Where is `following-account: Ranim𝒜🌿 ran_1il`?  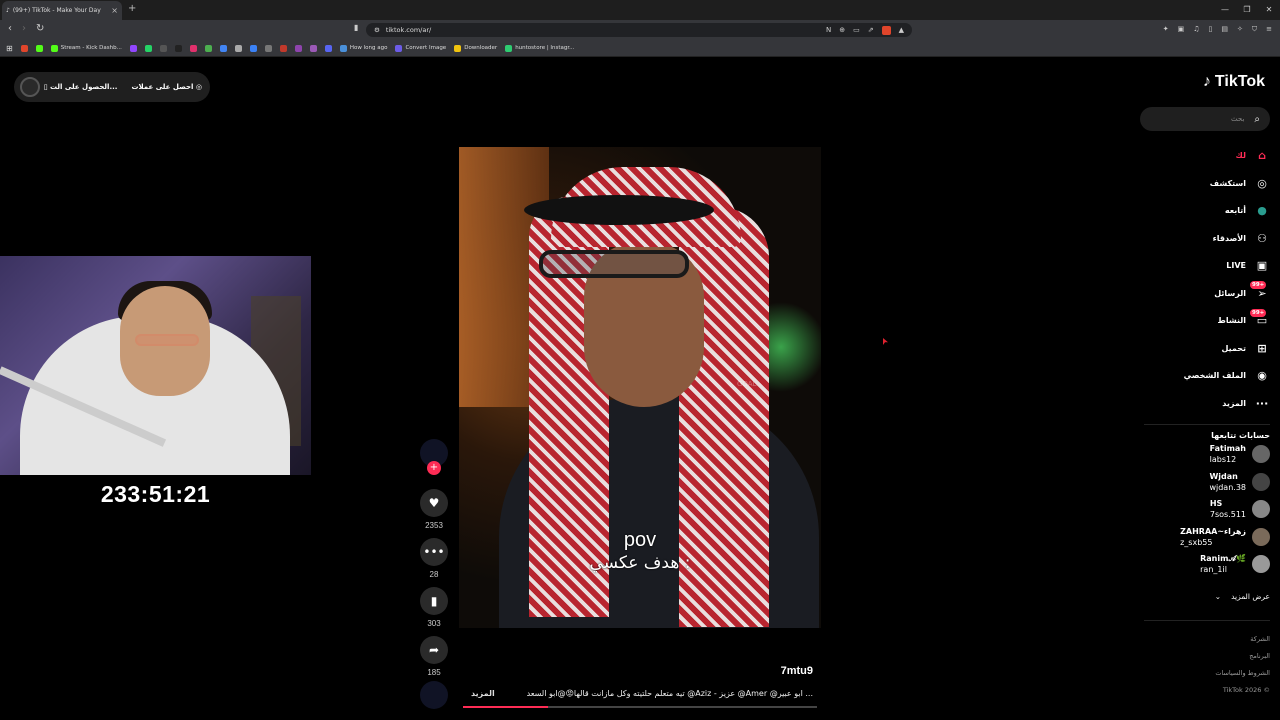
following-account: Ranim𝒜🌿 ran_1il is located at coordinates (1210, 564).